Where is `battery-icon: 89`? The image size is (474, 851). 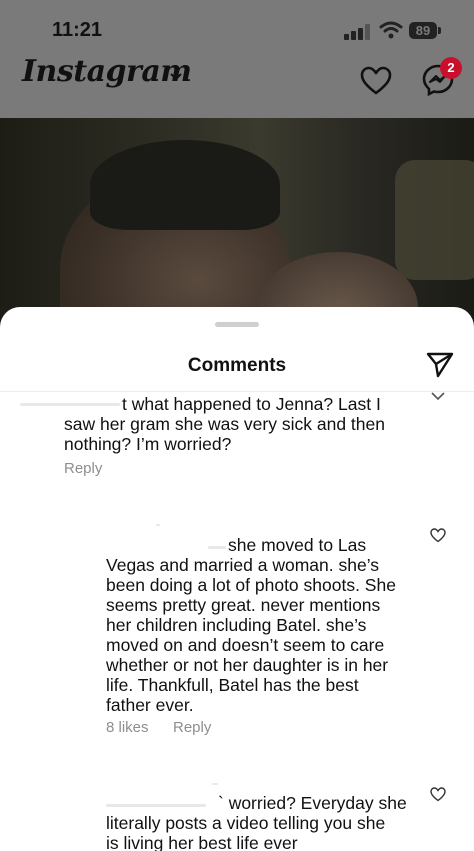
battery-icon: 89 is located at coordinates (423, 30).